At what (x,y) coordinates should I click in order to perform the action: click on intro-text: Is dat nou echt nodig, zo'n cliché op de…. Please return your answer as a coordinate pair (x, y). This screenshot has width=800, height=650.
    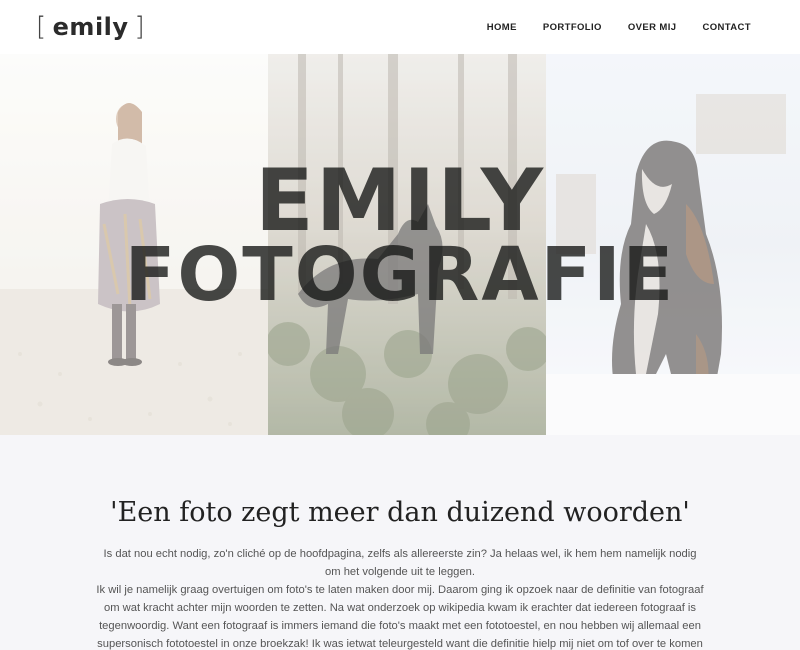
    Looking at the image, I should click on (400, 597).